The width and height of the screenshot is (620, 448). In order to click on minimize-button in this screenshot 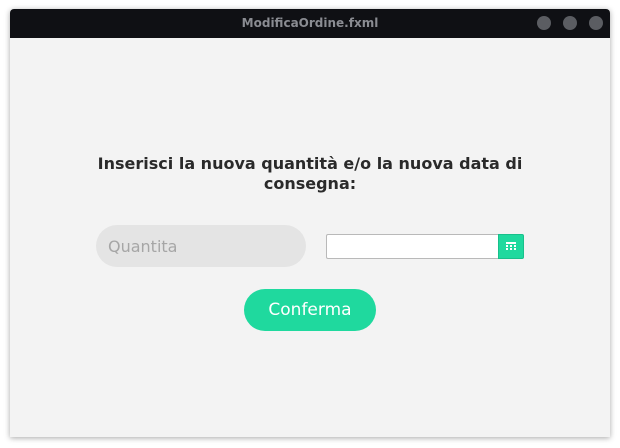, I will do `click(544, 23)`.